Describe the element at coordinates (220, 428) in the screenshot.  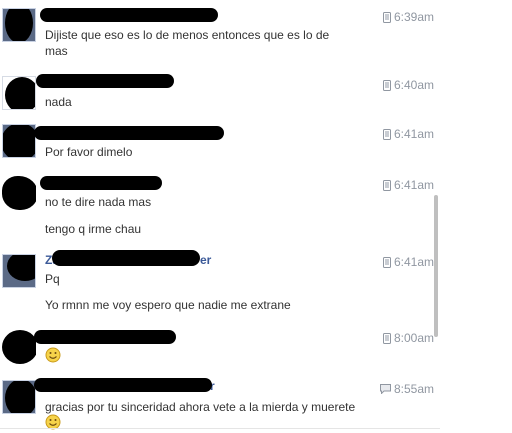
I see `divider` at that location.